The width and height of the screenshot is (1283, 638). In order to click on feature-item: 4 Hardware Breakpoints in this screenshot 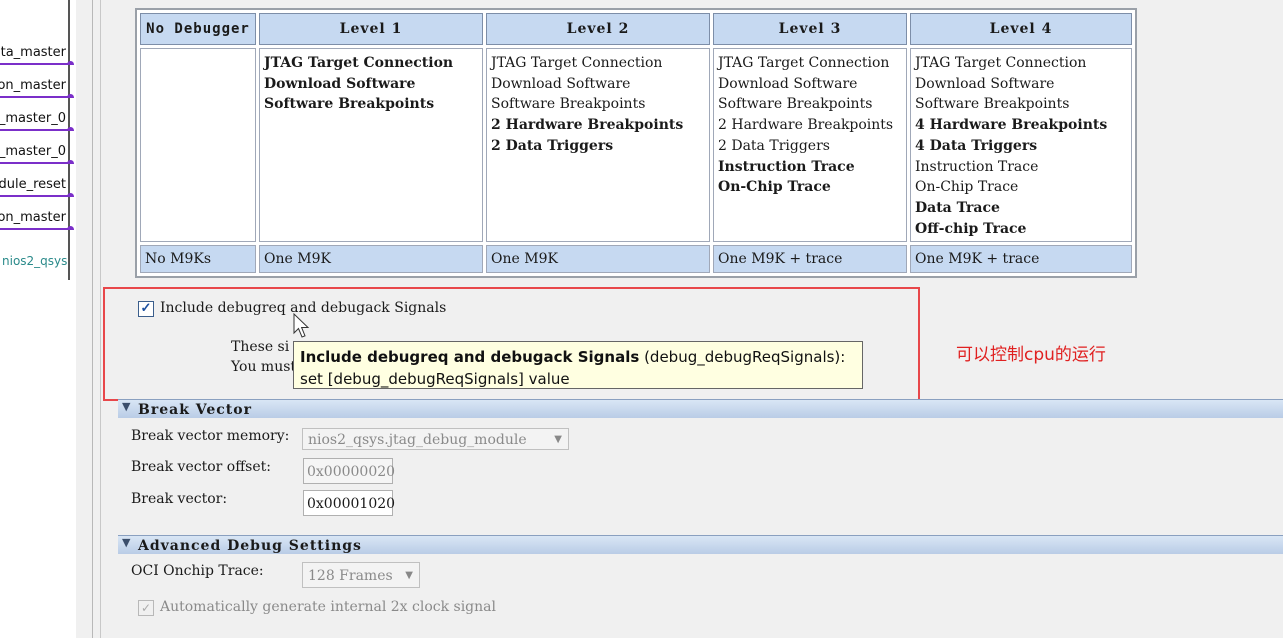, I will do `click(1011, 125)`.